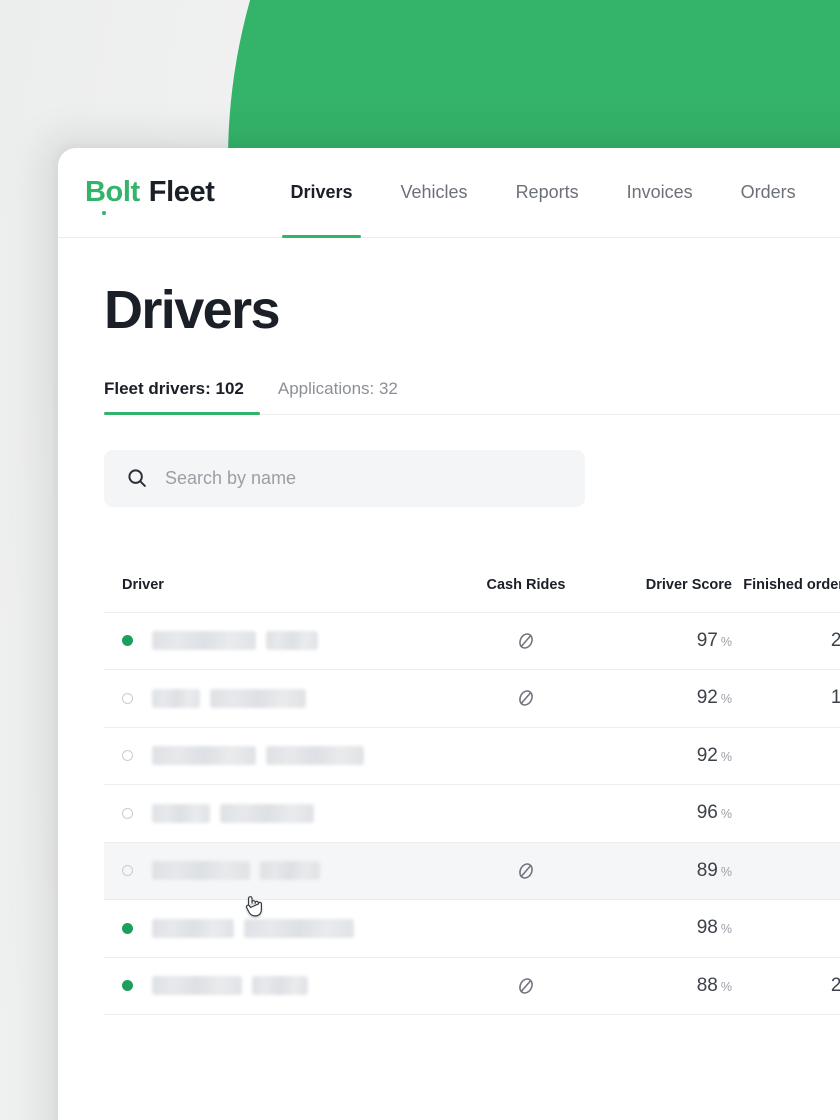  What do you see at coordinates (786, 813) in the screenshot?
I see `cell-finished-orders: 8` at bounding box center [786, 813].